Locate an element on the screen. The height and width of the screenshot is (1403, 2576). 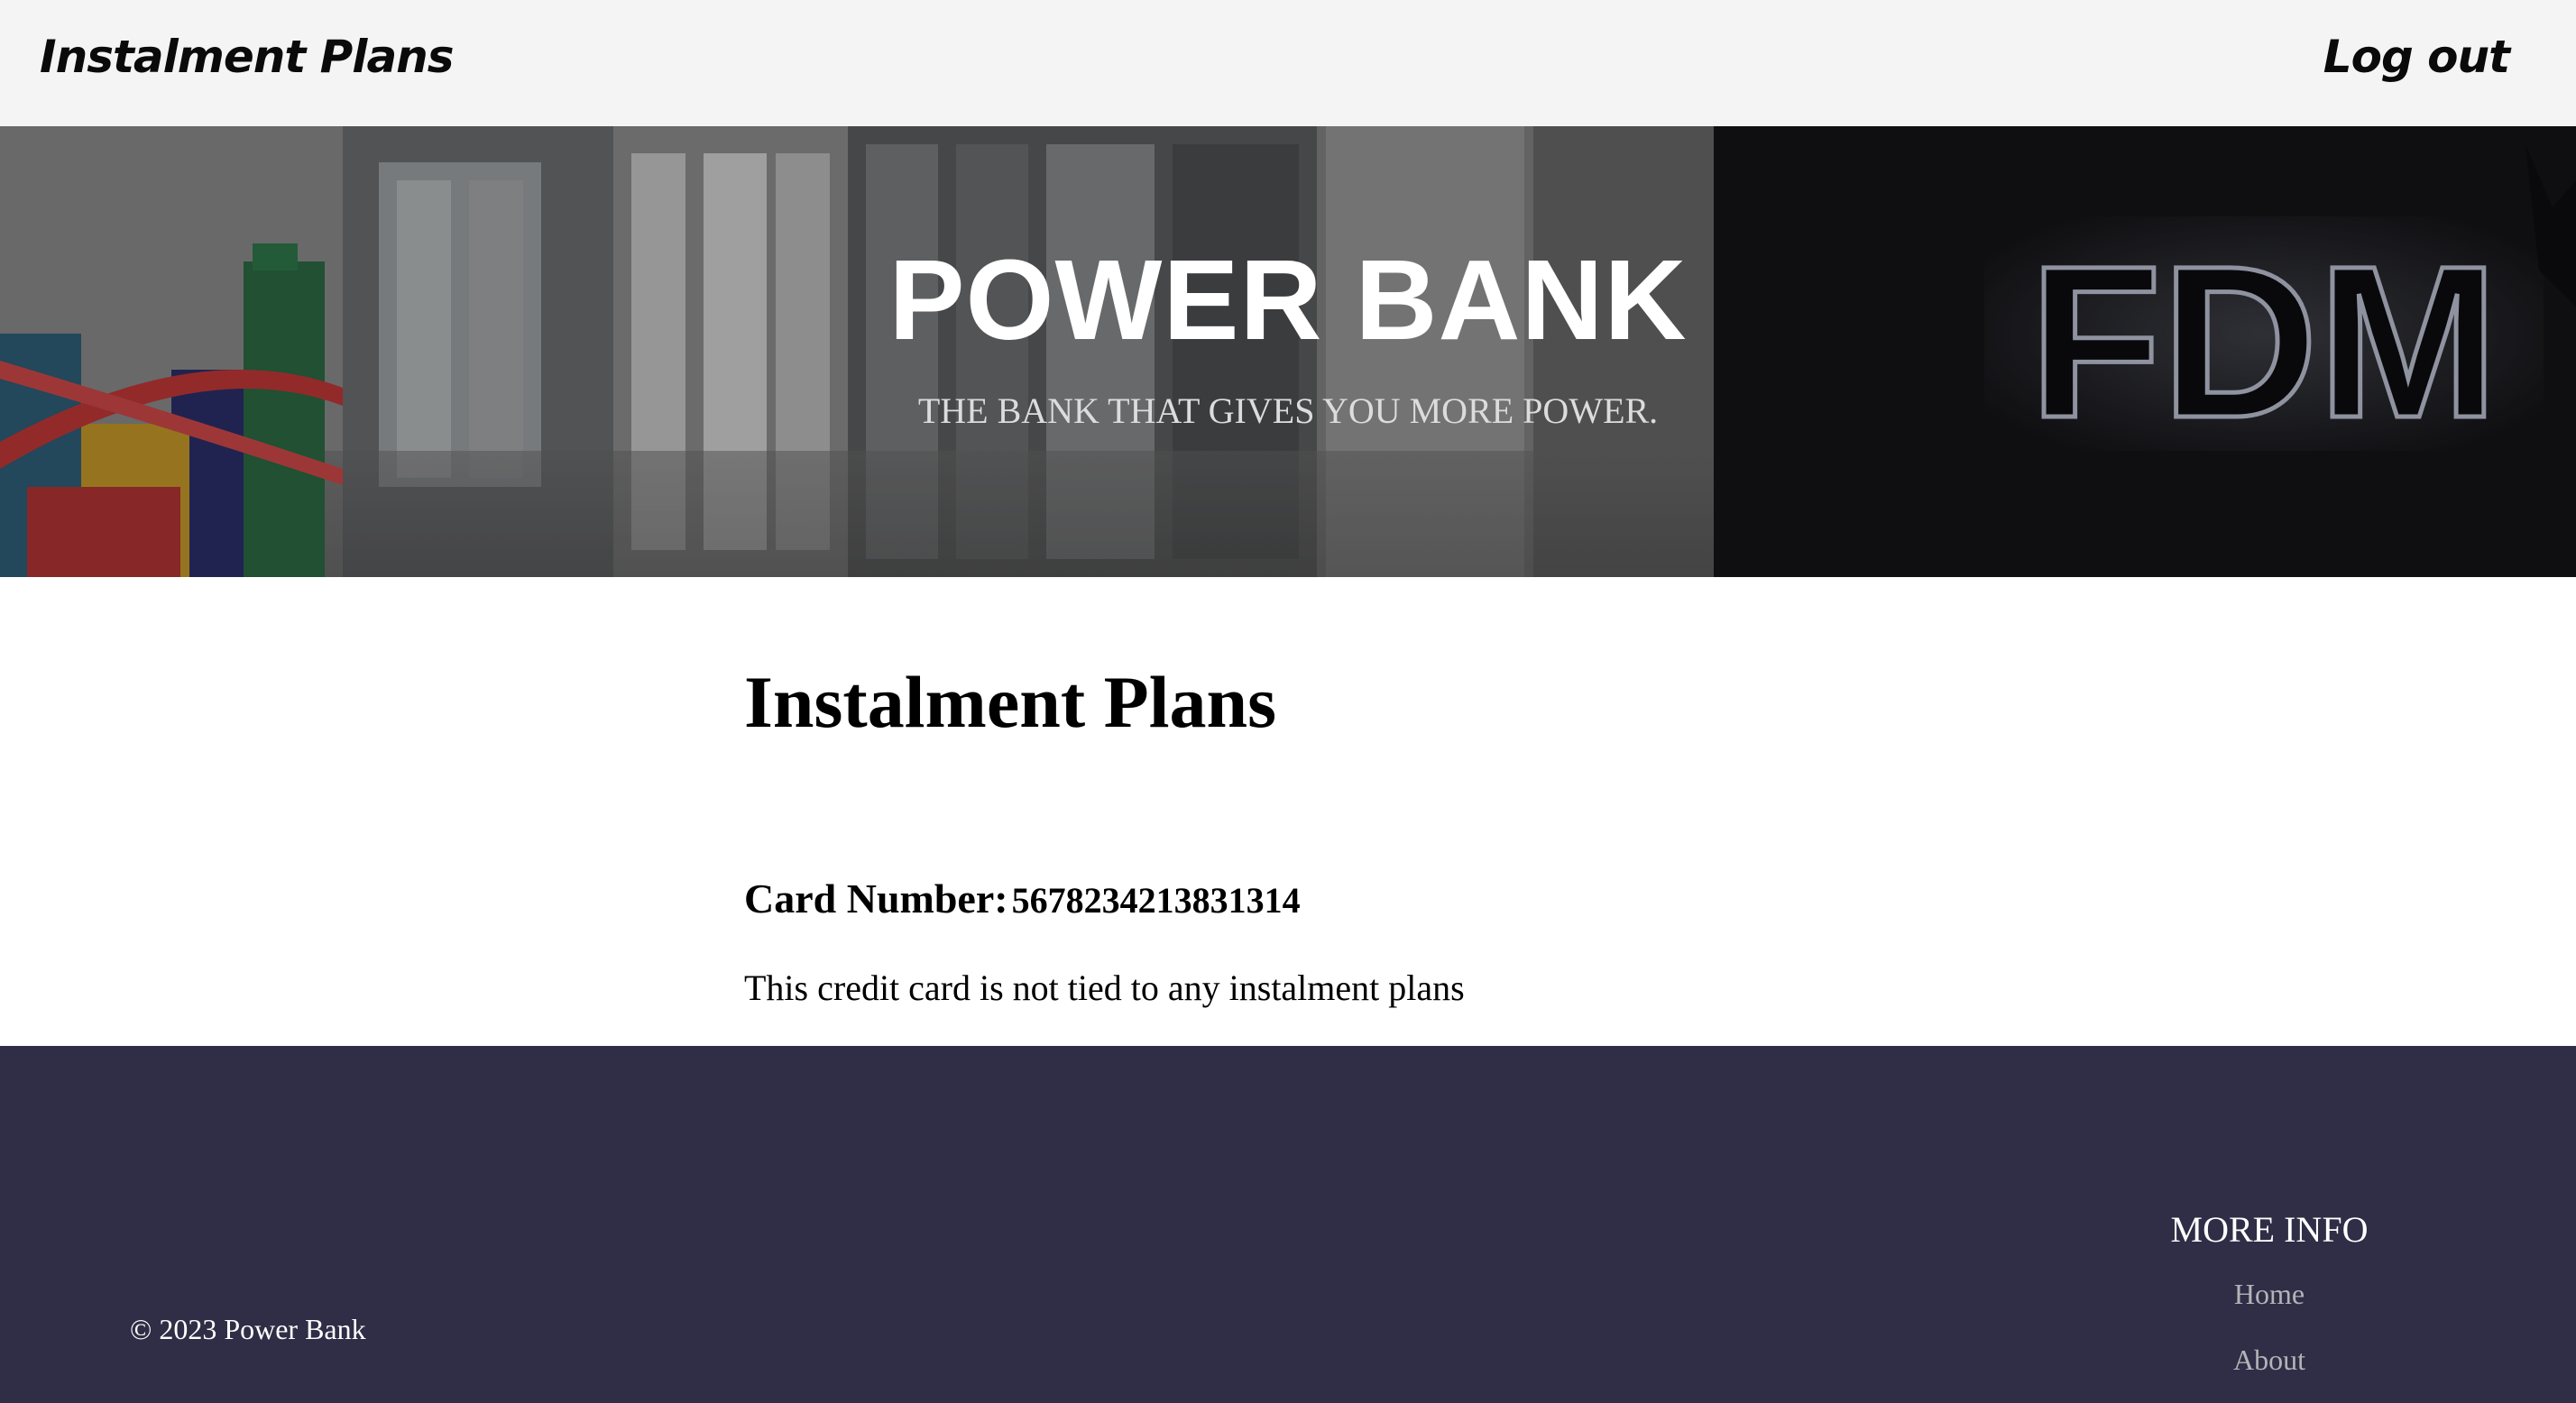
page-title: Instalment Plans is located at coordinates (1011, 702).